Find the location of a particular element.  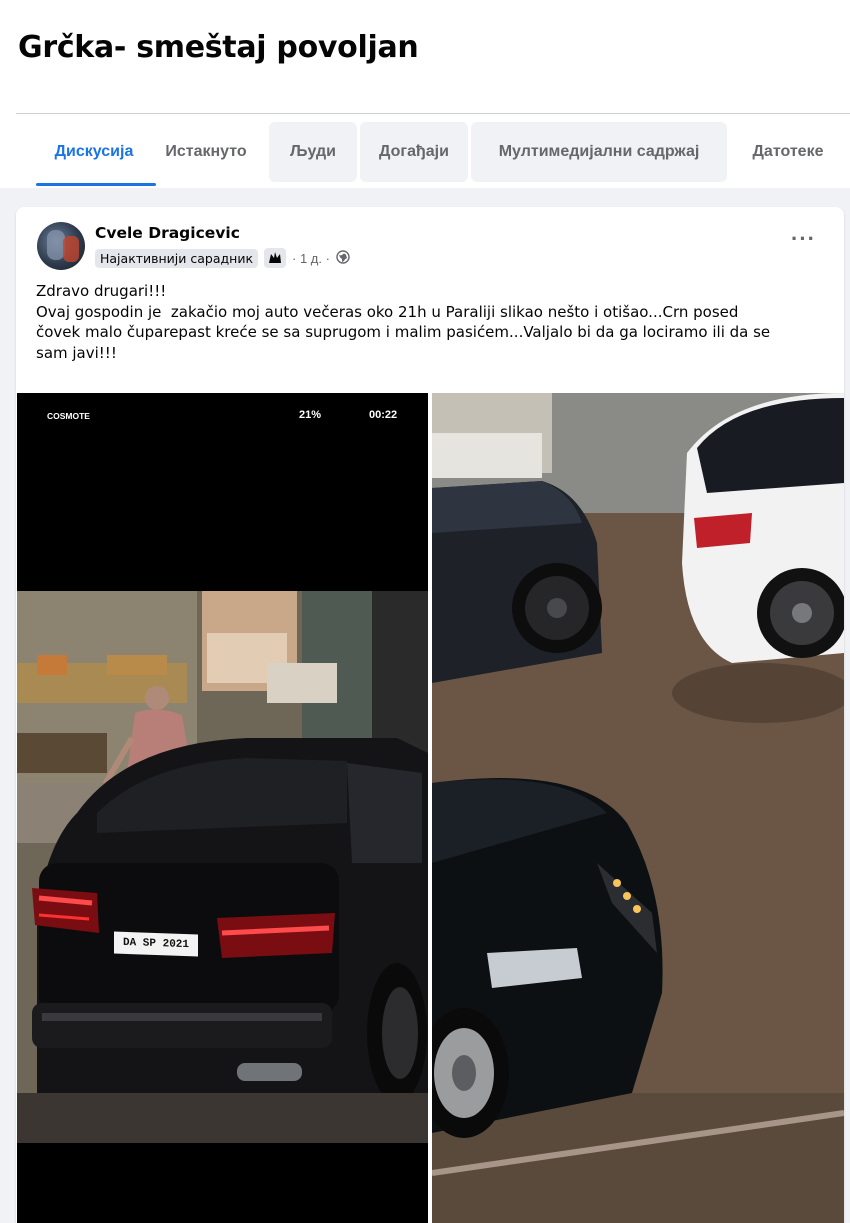

post-text-line: sam javi!!! is located at coordinates (76, 352).